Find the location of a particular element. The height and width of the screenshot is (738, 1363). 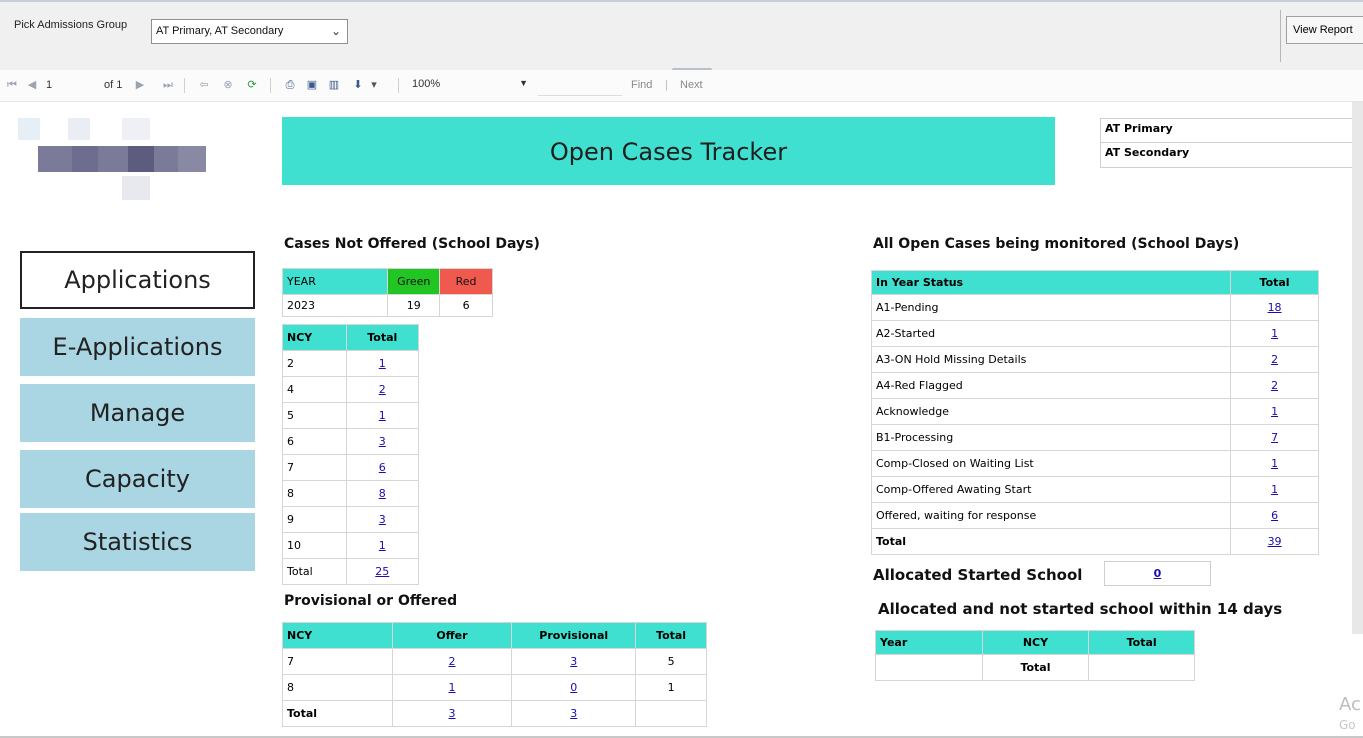

column-header: YEAR is located at coordinates (335, 281).